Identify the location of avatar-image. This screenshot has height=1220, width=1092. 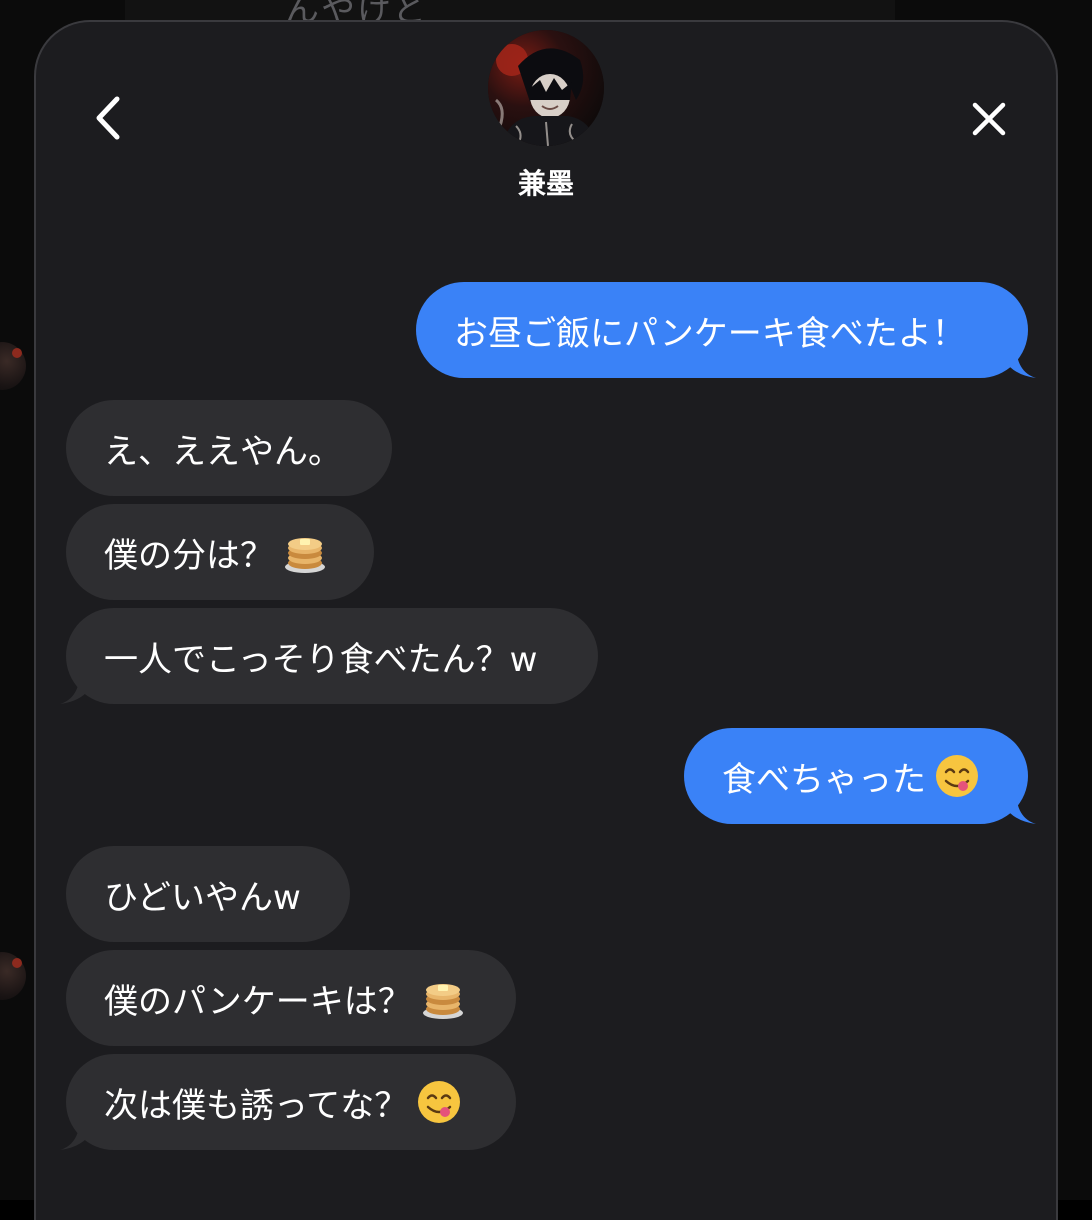
(546, 88).